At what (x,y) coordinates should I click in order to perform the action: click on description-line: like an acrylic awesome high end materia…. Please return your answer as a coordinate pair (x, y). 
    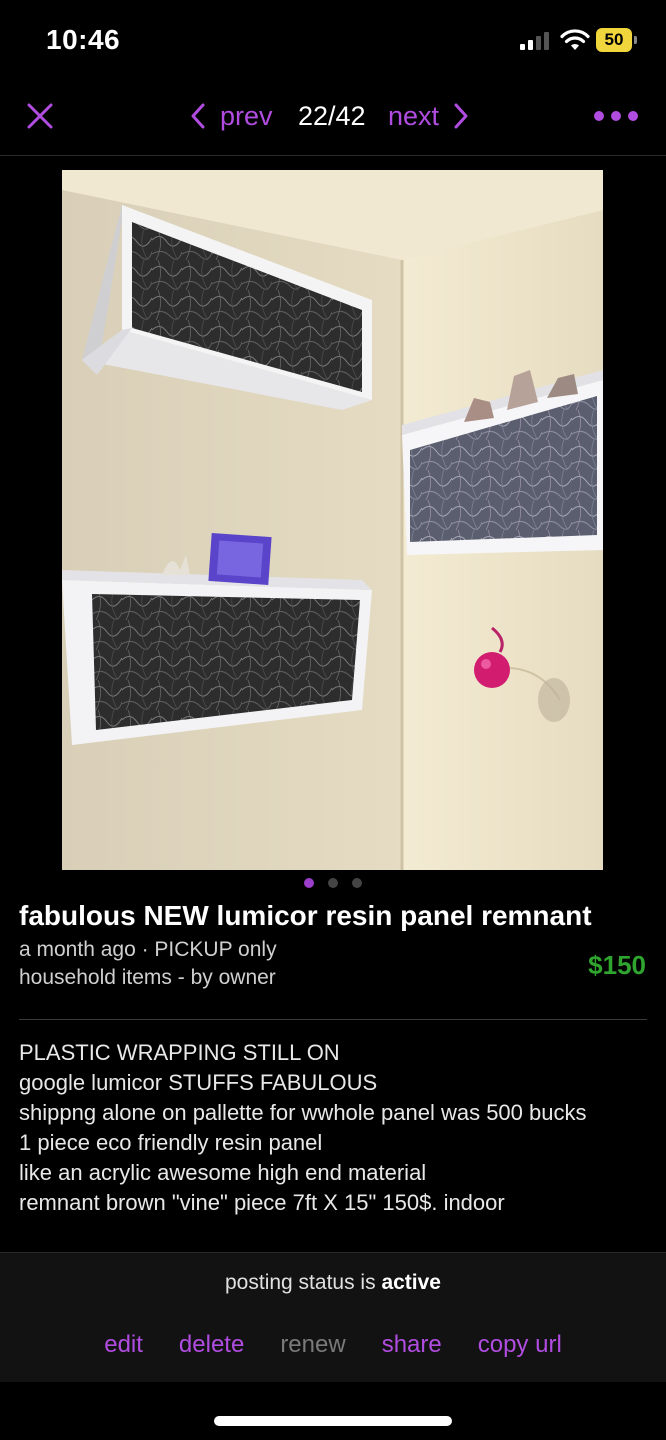
    Looking at the image, I should click on (223, 1172).